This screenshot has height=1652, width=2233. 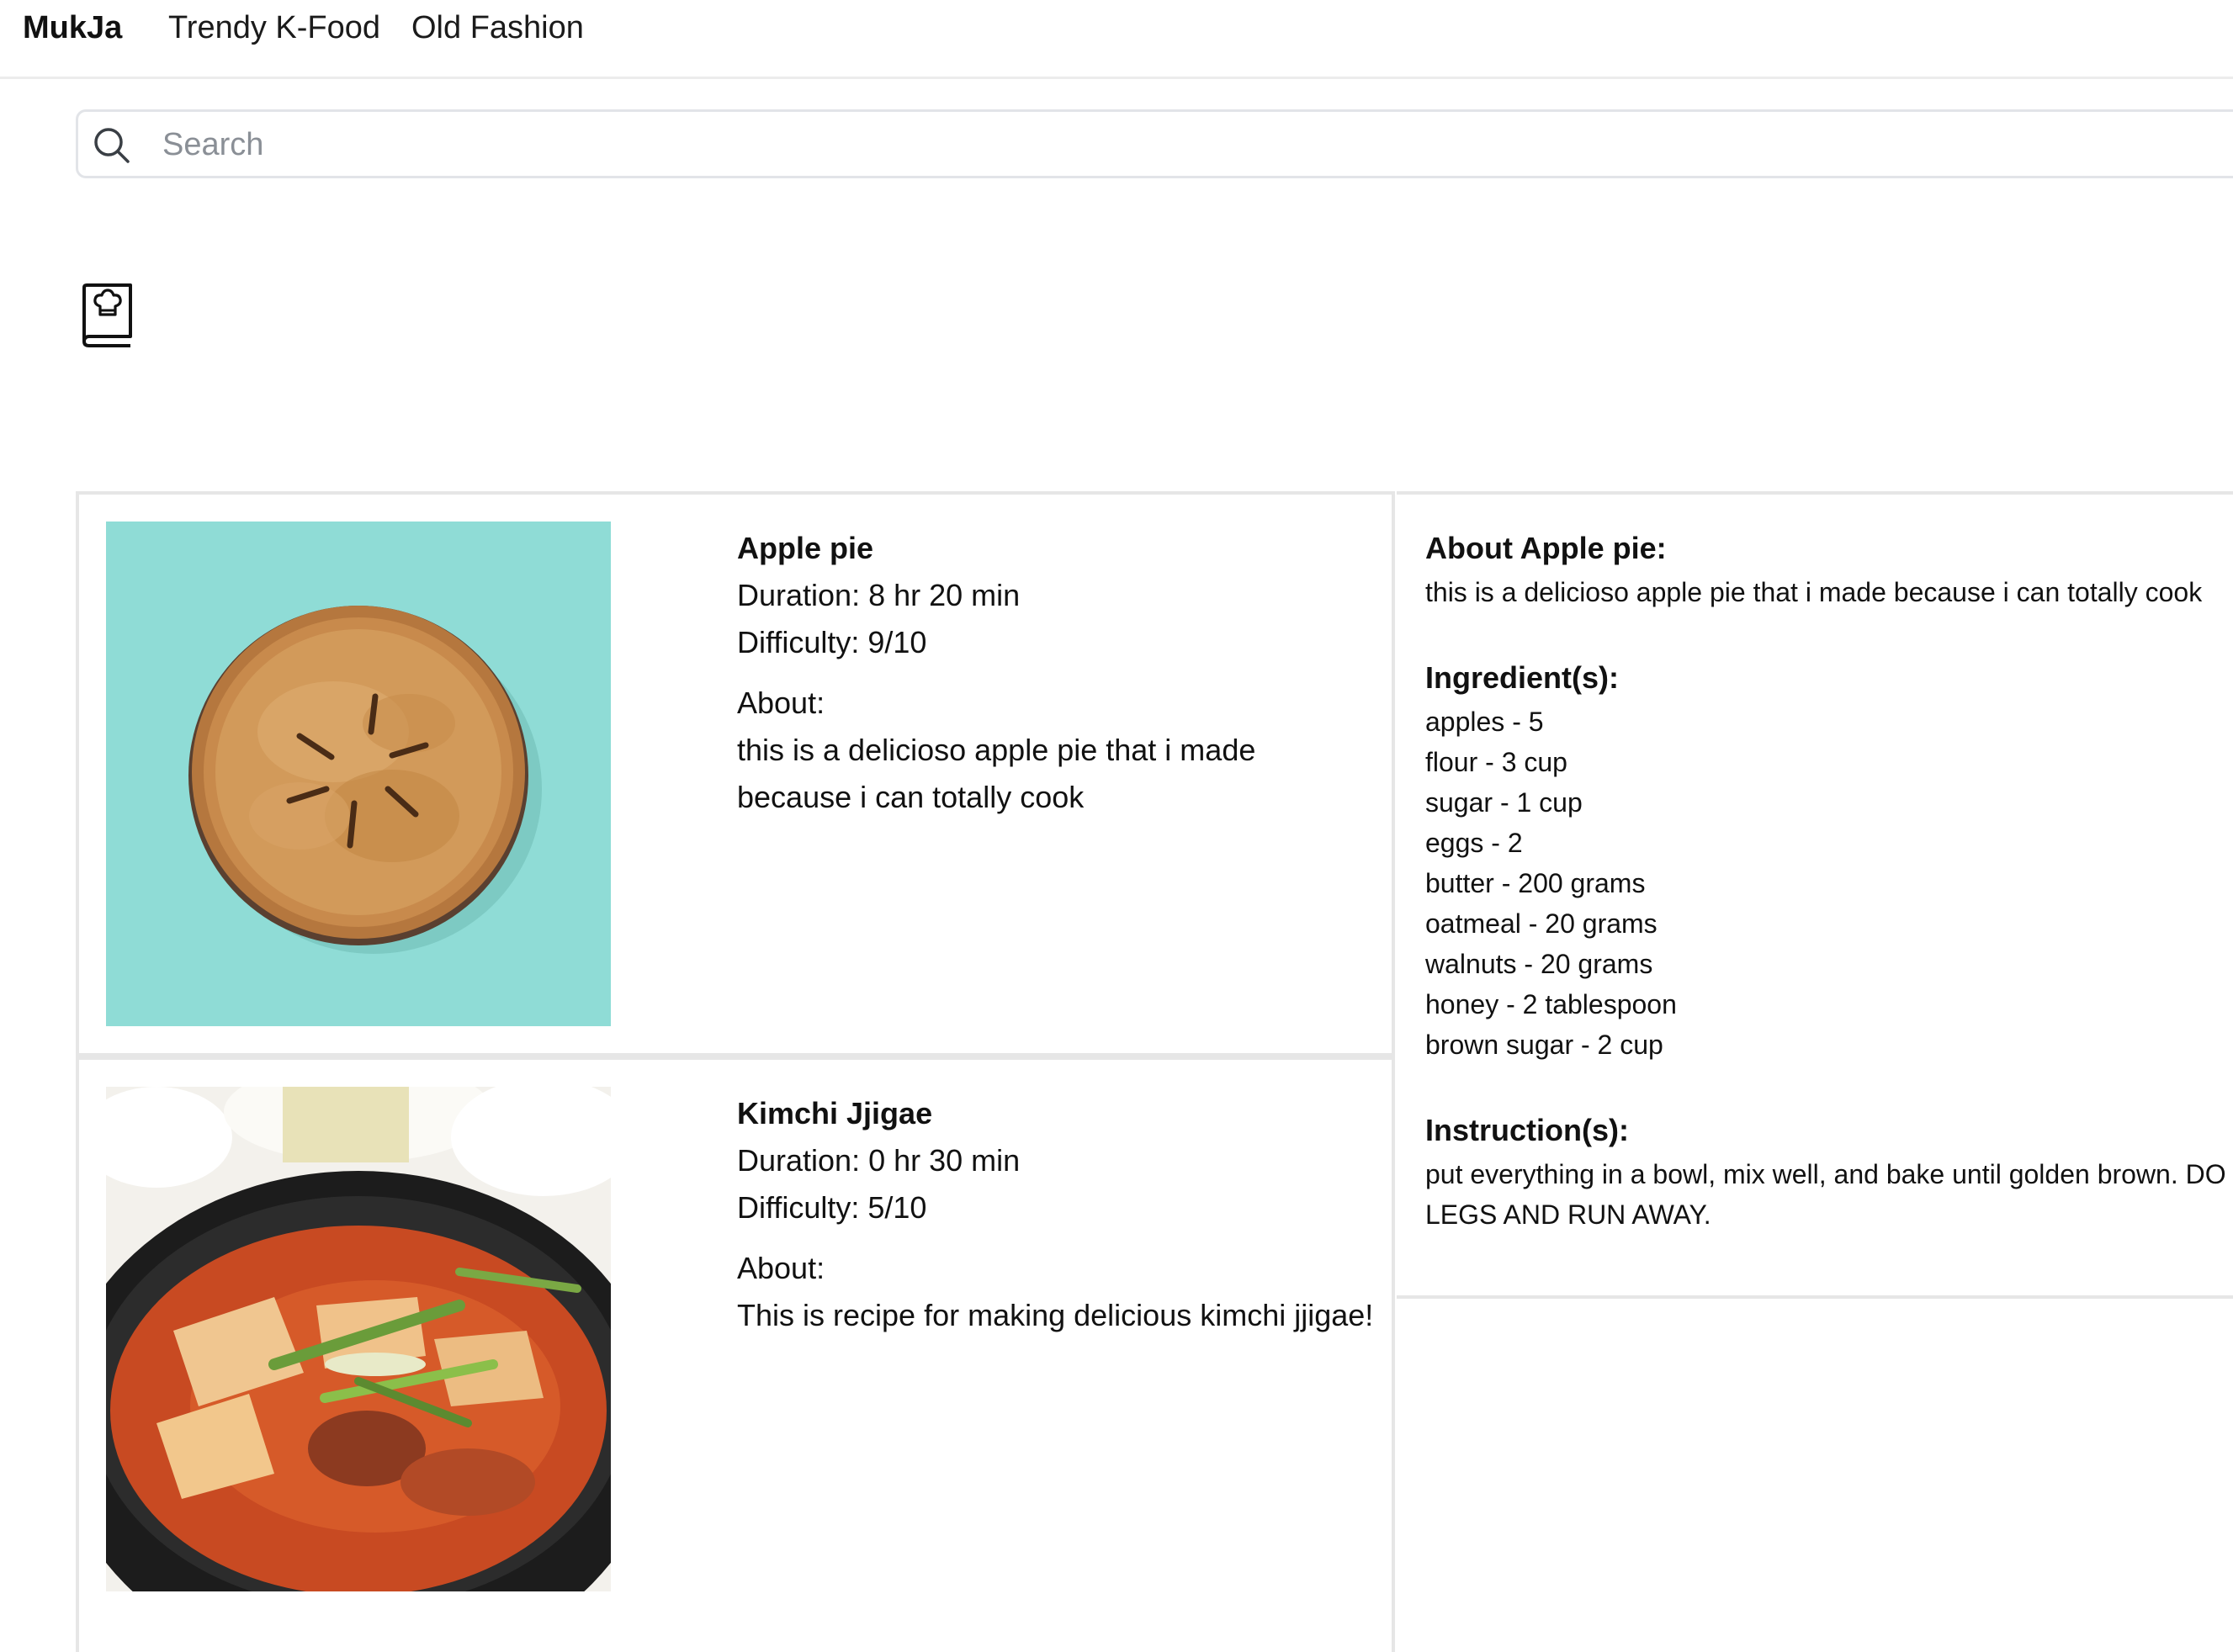 I want to click on instructions-text-line-2: LEGS AND RUN AWAY., so click(x=1568, y=1214).